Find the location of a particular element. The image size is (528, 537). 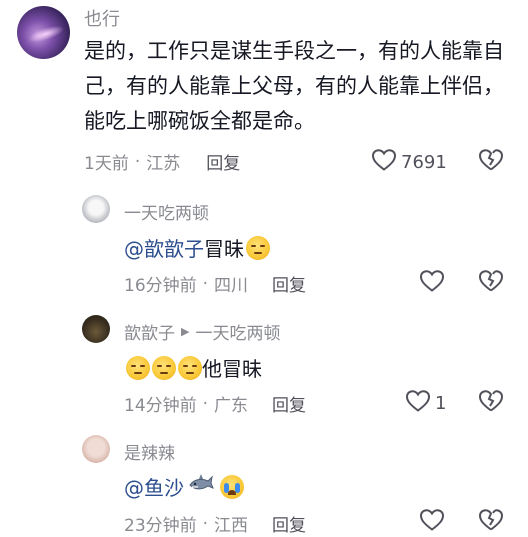

reply-meta: 14分钟前 · 广东 回复 is located at coordinates (215, 404).